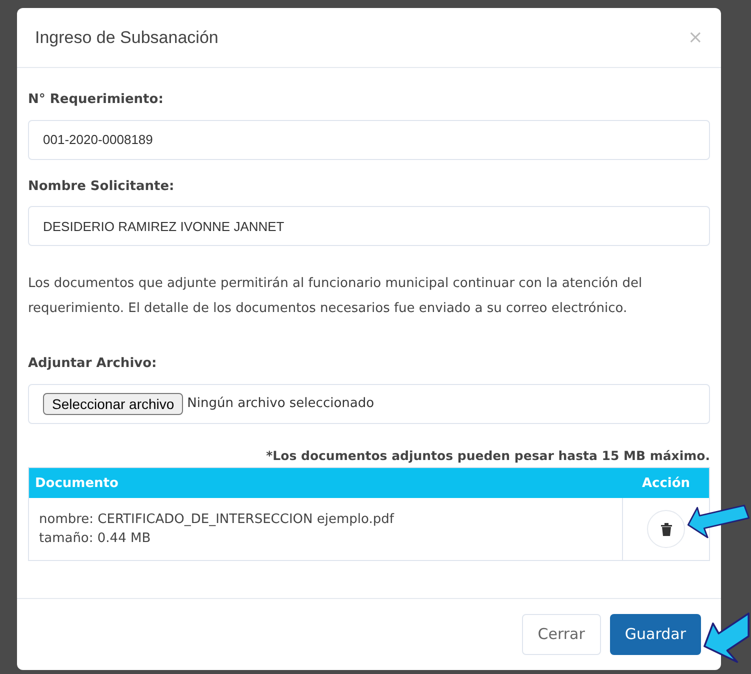  What do you see at coordinates (113, 403) in the screenshot?
I see `choose-file-button: Seleccionar archivo` at bounding box center [113, 403].